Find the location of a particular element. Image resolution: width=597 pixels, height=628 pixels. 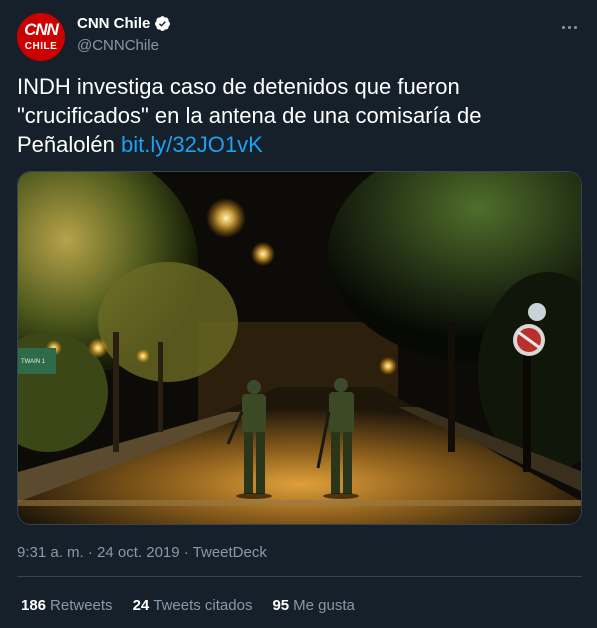

quotes-stat: 24 Tweets citados is located at coordinates (193, 605).